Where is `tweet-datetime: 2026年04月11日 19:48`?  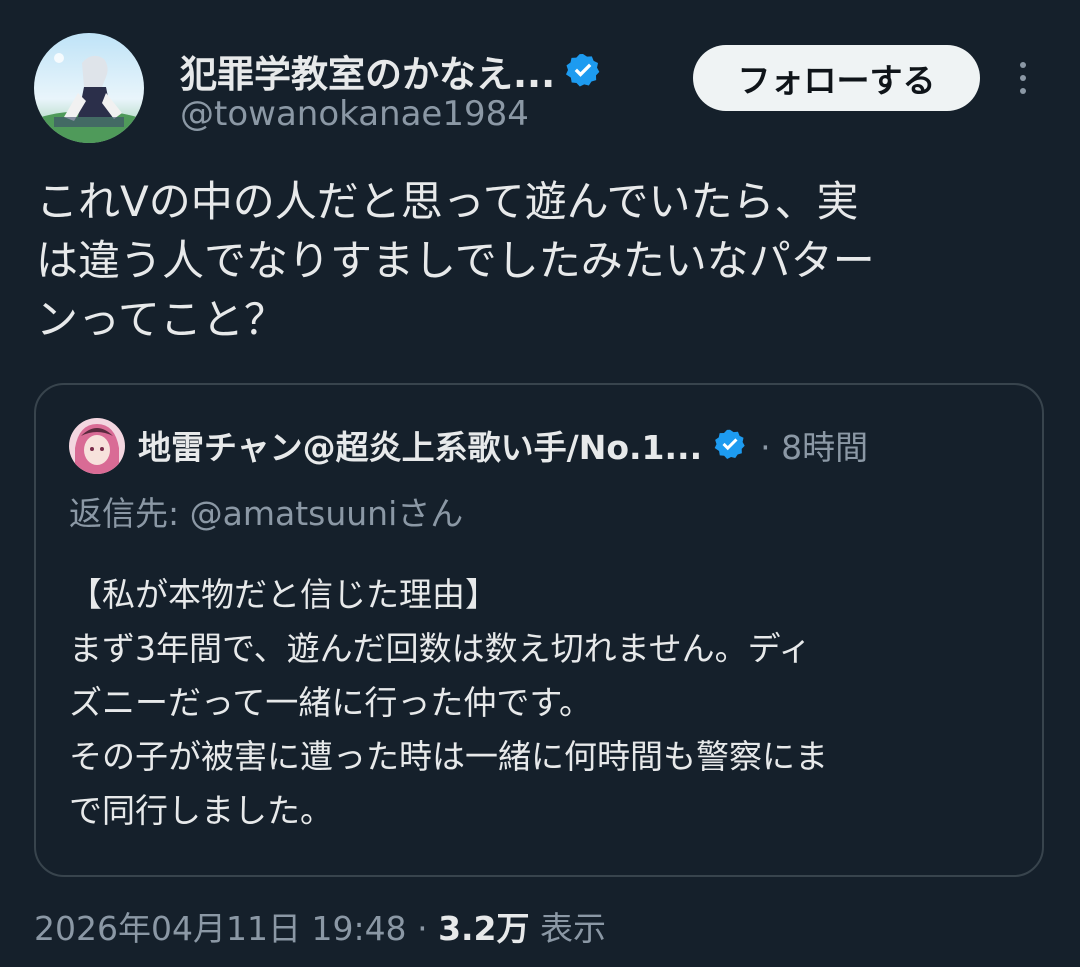 tweet-datetime: 2026年04月11日 19:48 is located at coordinates (220, 928).